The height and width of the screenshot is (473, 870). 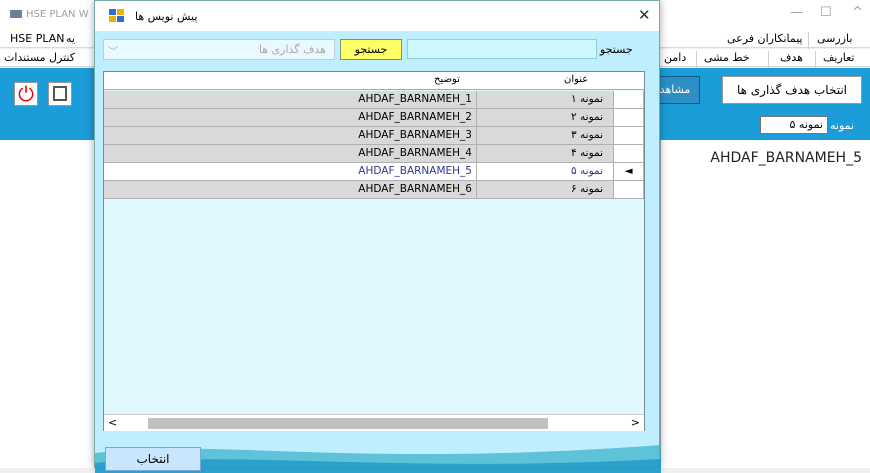 I want to click on cell-description: AHDAF_BARNAMEH_1, so click(x=290, y=100).